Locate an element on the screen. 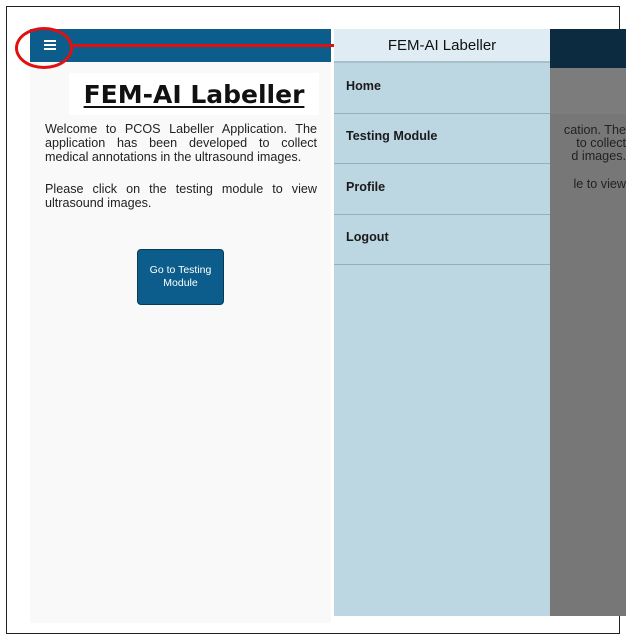  drawer-item-home: Home is located at coordinates (442, 88).